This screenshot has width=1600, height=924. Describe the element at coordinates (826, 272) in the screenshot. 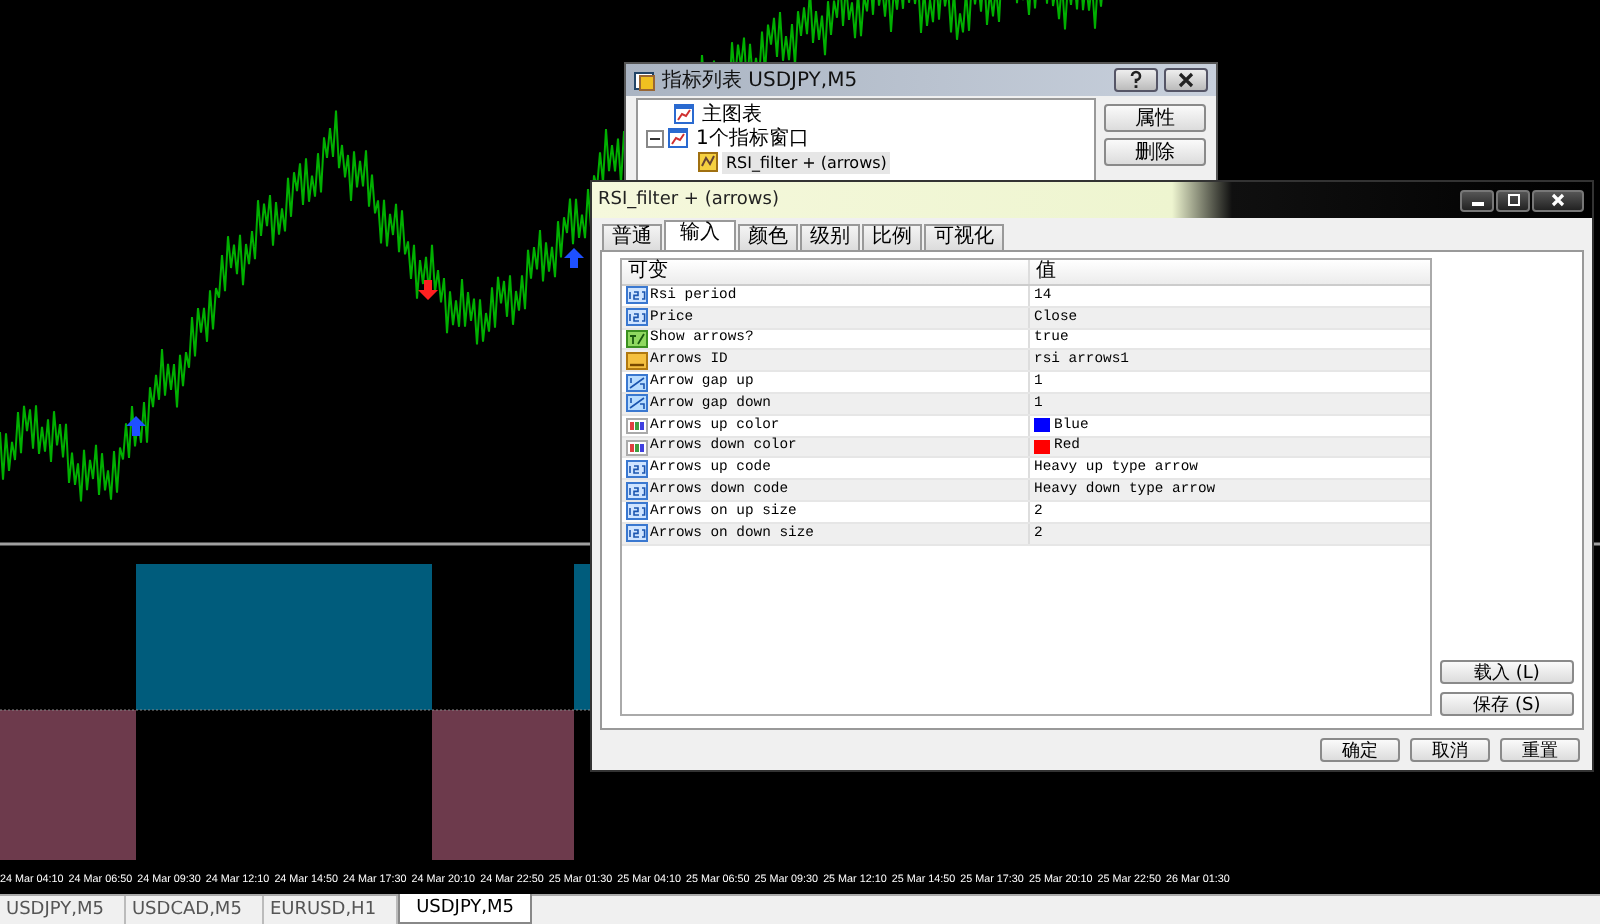

I see `column-header: 可变` at that location.